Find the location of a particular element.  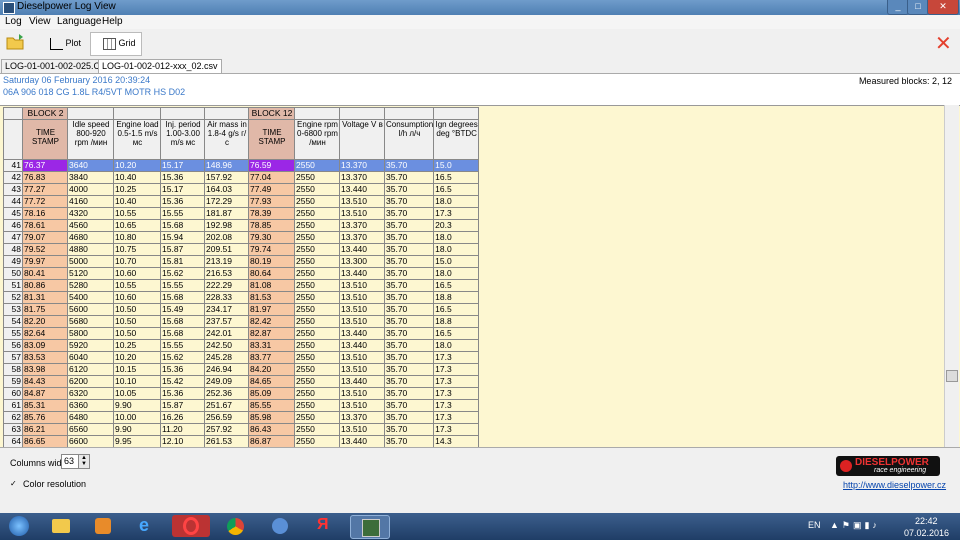

row-number: 51 is located at coordinates (13, 285).